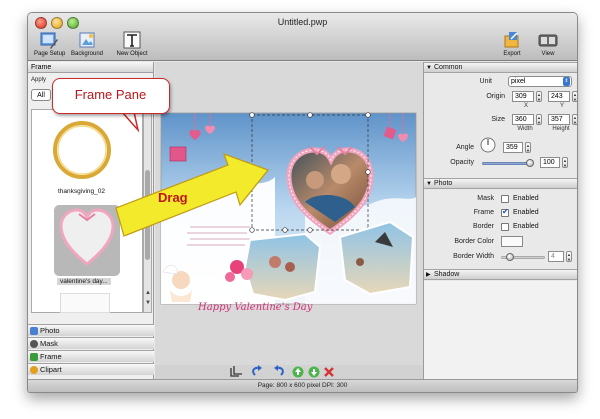  Describe the element at coordinates (173, 197) in the screenshot. I see `drag-arrow-label: Drag` at that location.